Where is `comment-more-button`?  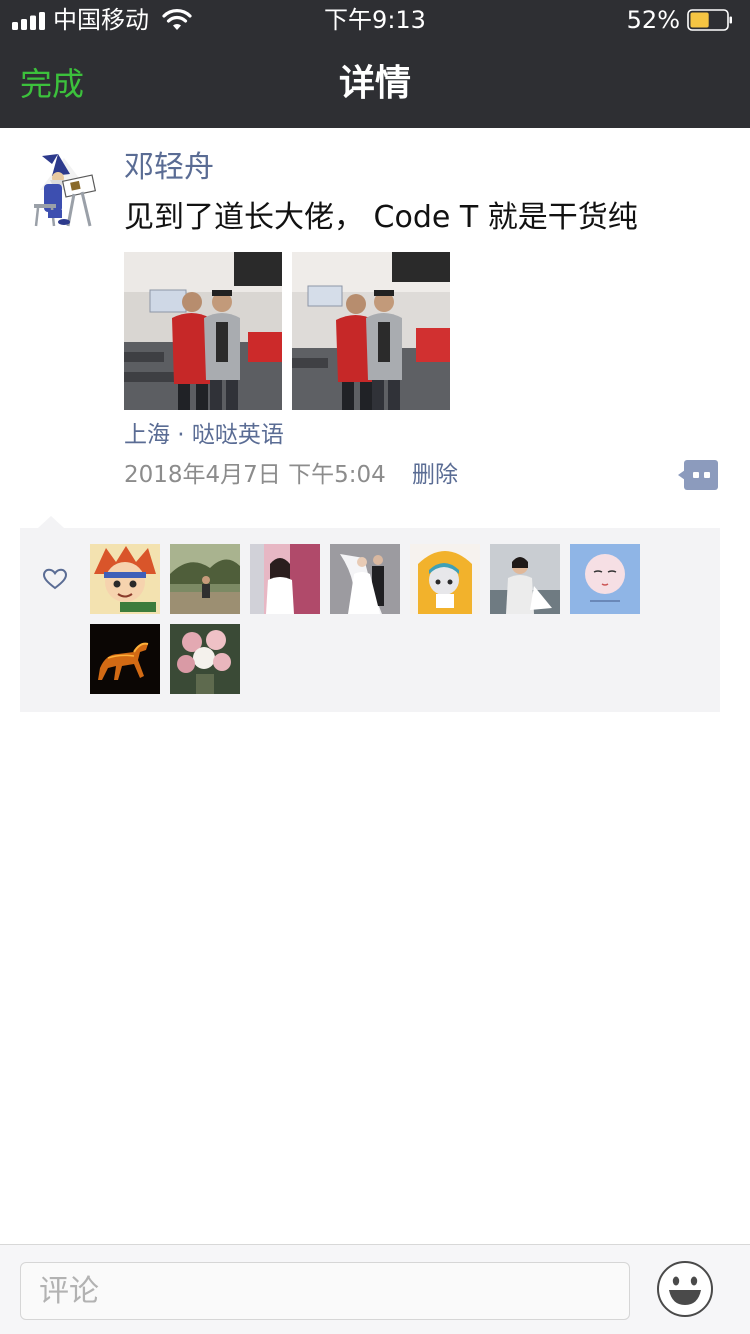
comment-more-button is located at coordinates (698, 475).